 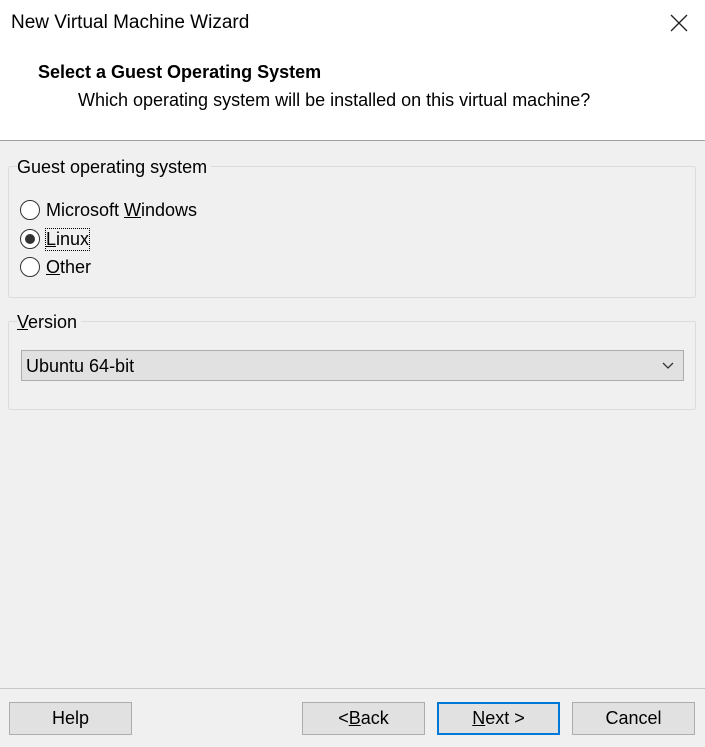 What do you see at coordinates (67, 239) in the screenshot?
I see `radio-label-linux: Linux` at bounding box center [67, 239].